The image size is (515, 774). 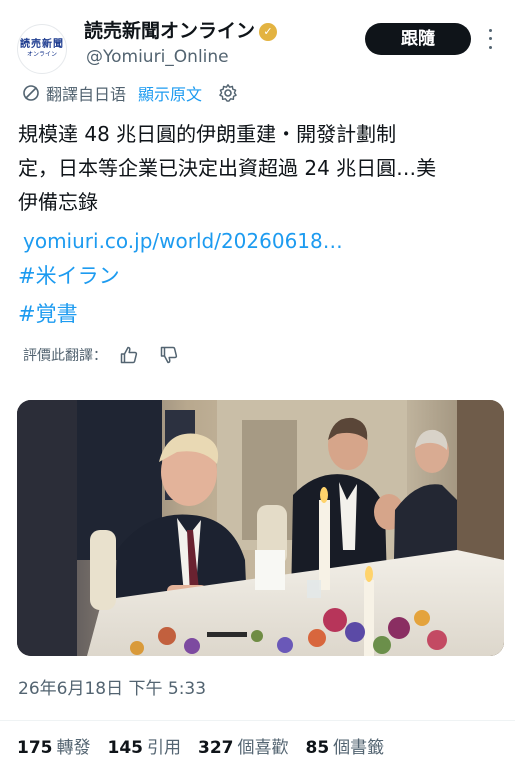 I want to click on avatar-logo-text: 読売新聞, so click(x=42, y=44).